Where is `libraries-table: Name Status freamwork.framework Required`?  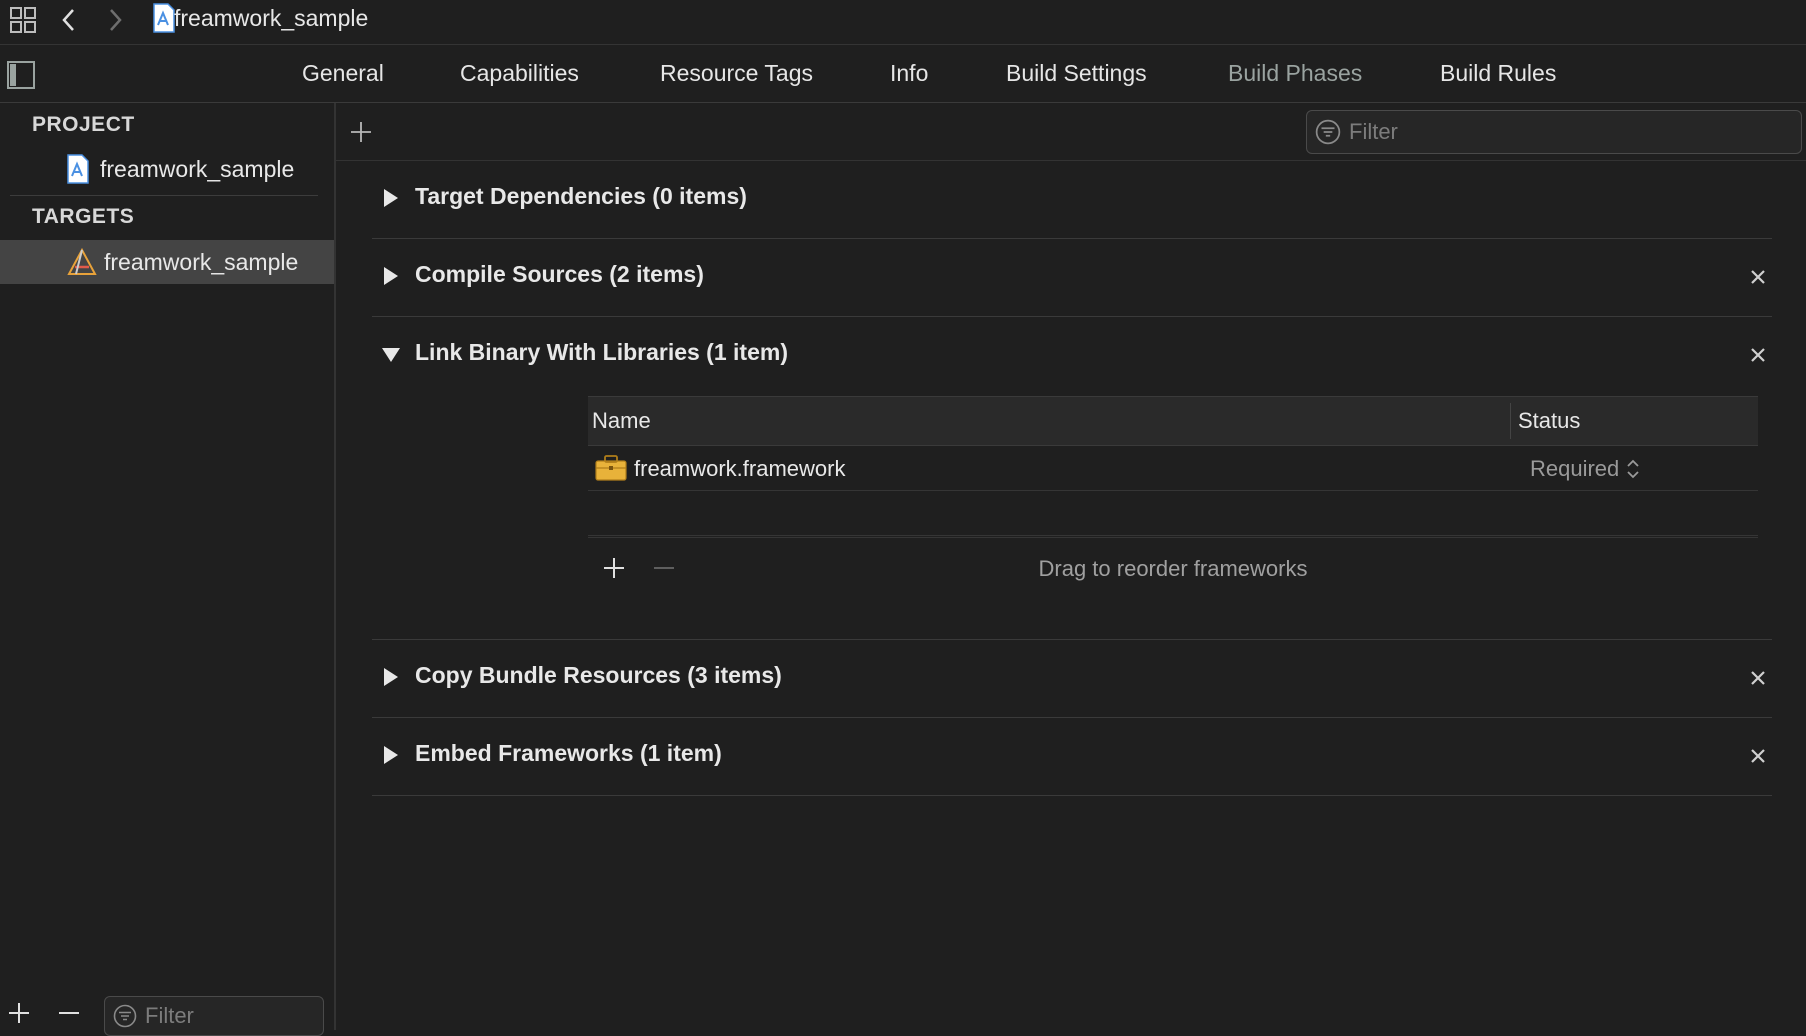
libraries-table: Name Status freamwork.framework Required is located at coordinates (1173, 498).